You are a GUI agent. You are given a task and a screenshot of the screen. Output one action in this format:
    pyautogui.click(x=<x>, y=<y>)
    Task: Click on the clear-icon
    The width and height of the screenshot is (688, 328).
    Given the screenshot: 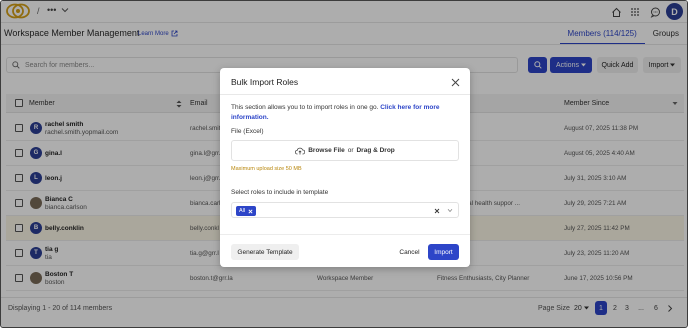 What is the action you would take?
    pyautogui.click(x=437, y=211)
    